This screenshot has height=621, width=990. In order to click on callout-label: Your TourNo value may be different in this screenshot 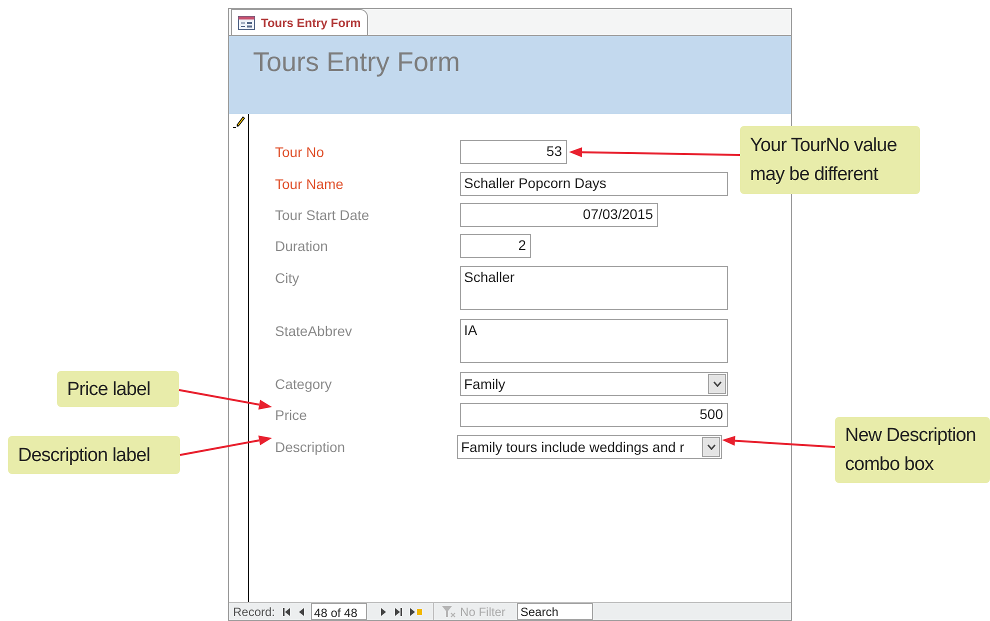, I will do `click(830, 160)`.